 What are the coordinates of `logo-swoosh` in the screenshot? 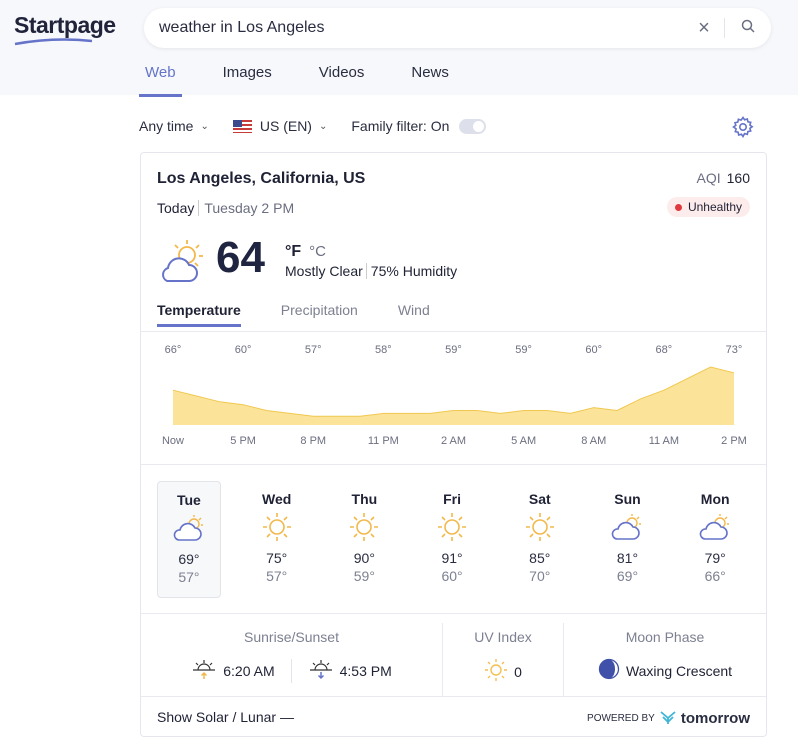 It's located at (53, 42).